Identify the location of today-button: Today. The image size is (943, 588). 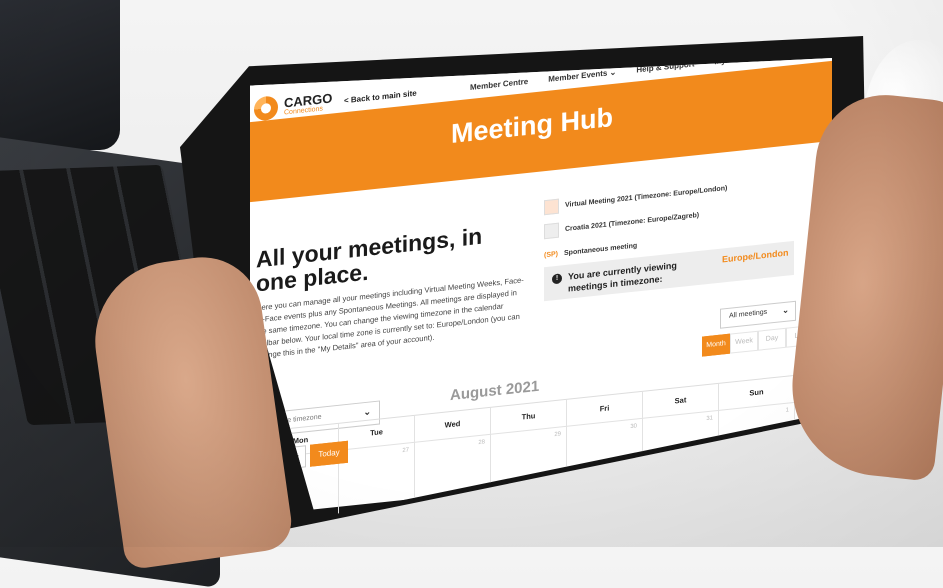
(329, 453).